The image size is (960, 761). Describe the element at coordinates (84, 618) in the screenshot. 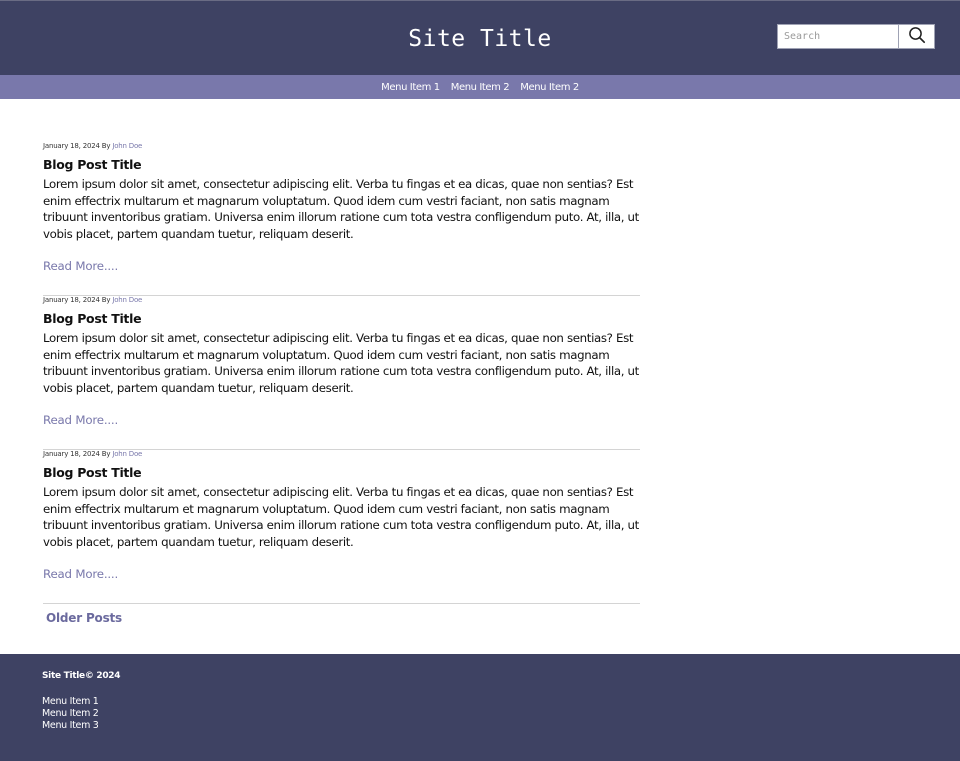

I see `older-posts-link: Older Posts` at that location.